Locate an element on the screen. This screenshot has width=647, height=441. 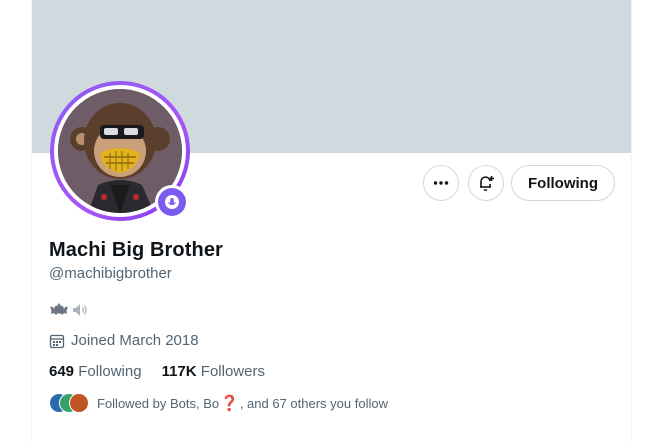
following-label: Following is located at coordinates (110, 371).